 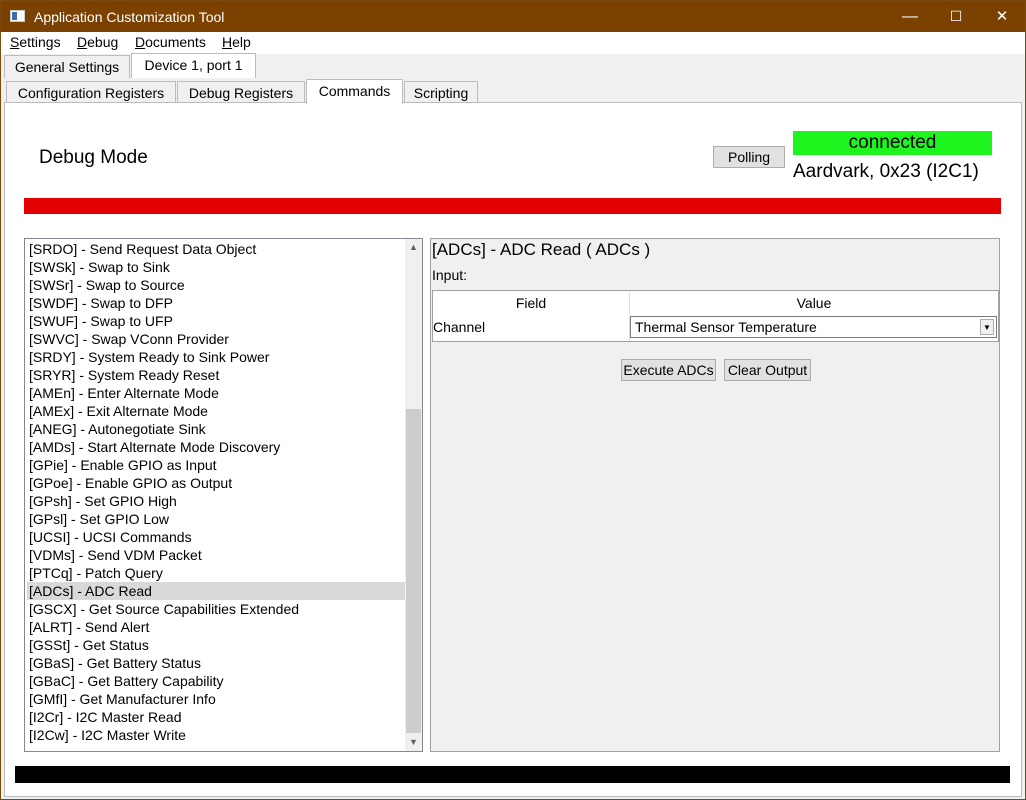 I want to click on tab-general-settings: General Settings, so click(x=67, y=66).